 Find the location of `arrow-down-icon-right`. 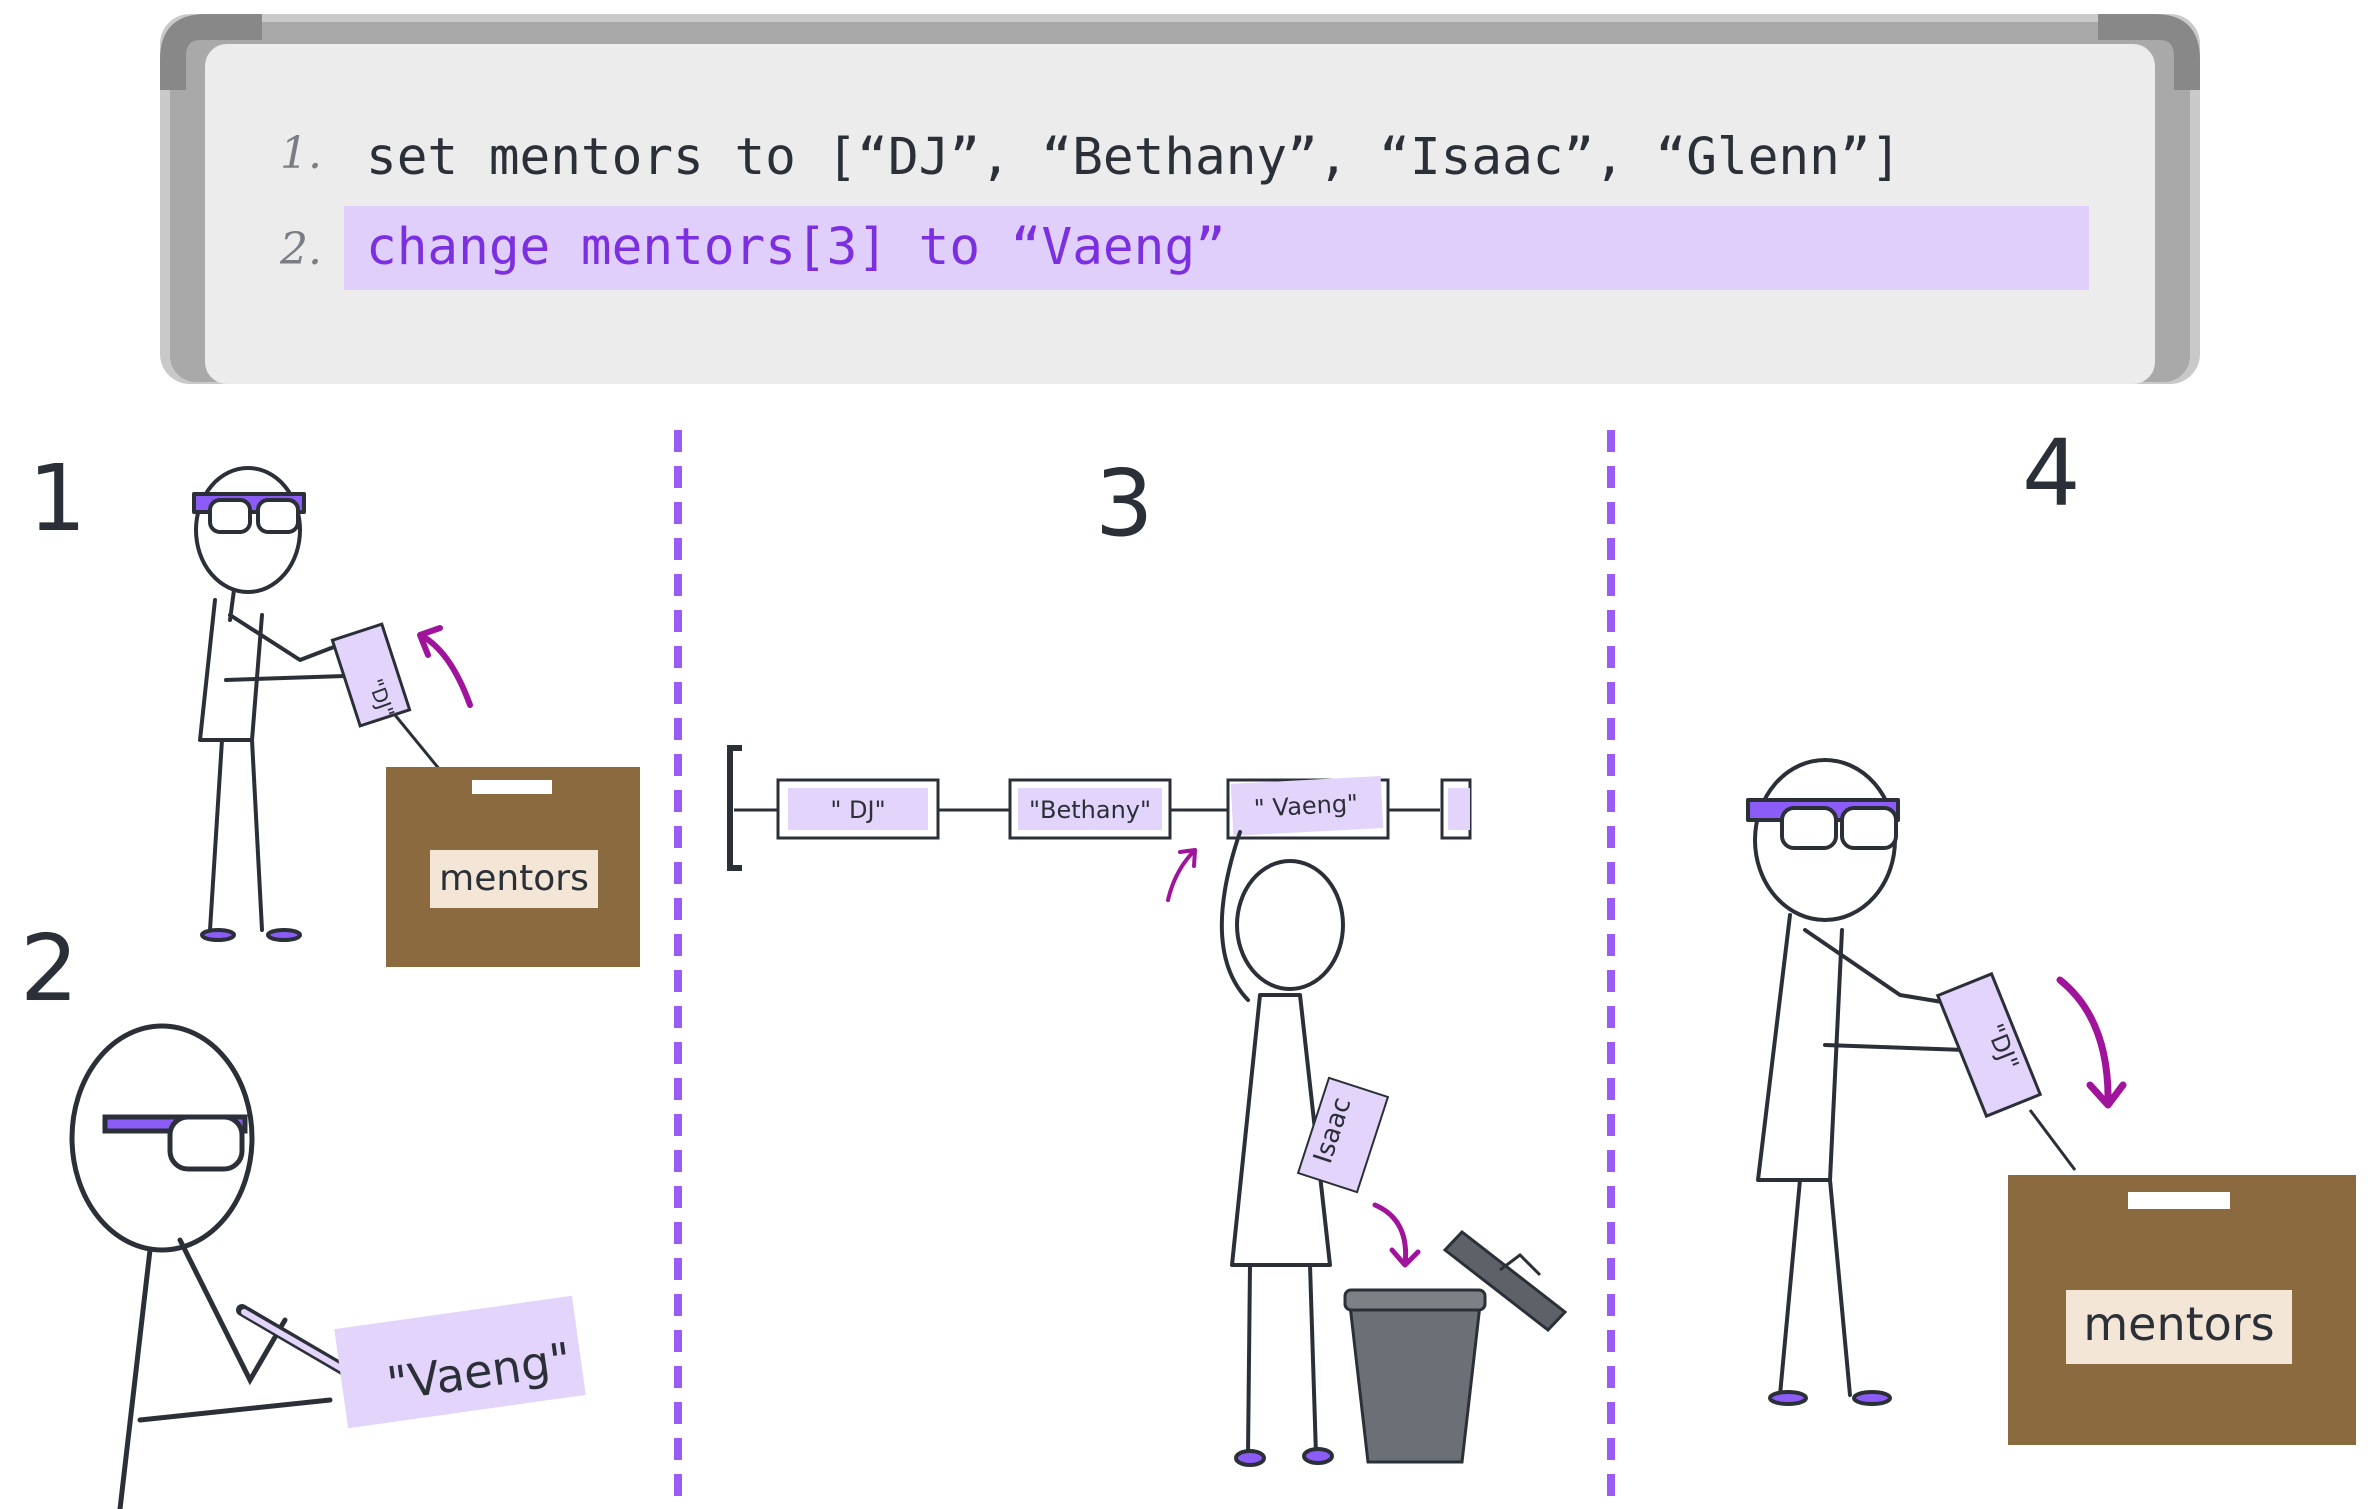

arrow-down-icon-right is located at coordinates (2091, 1042).